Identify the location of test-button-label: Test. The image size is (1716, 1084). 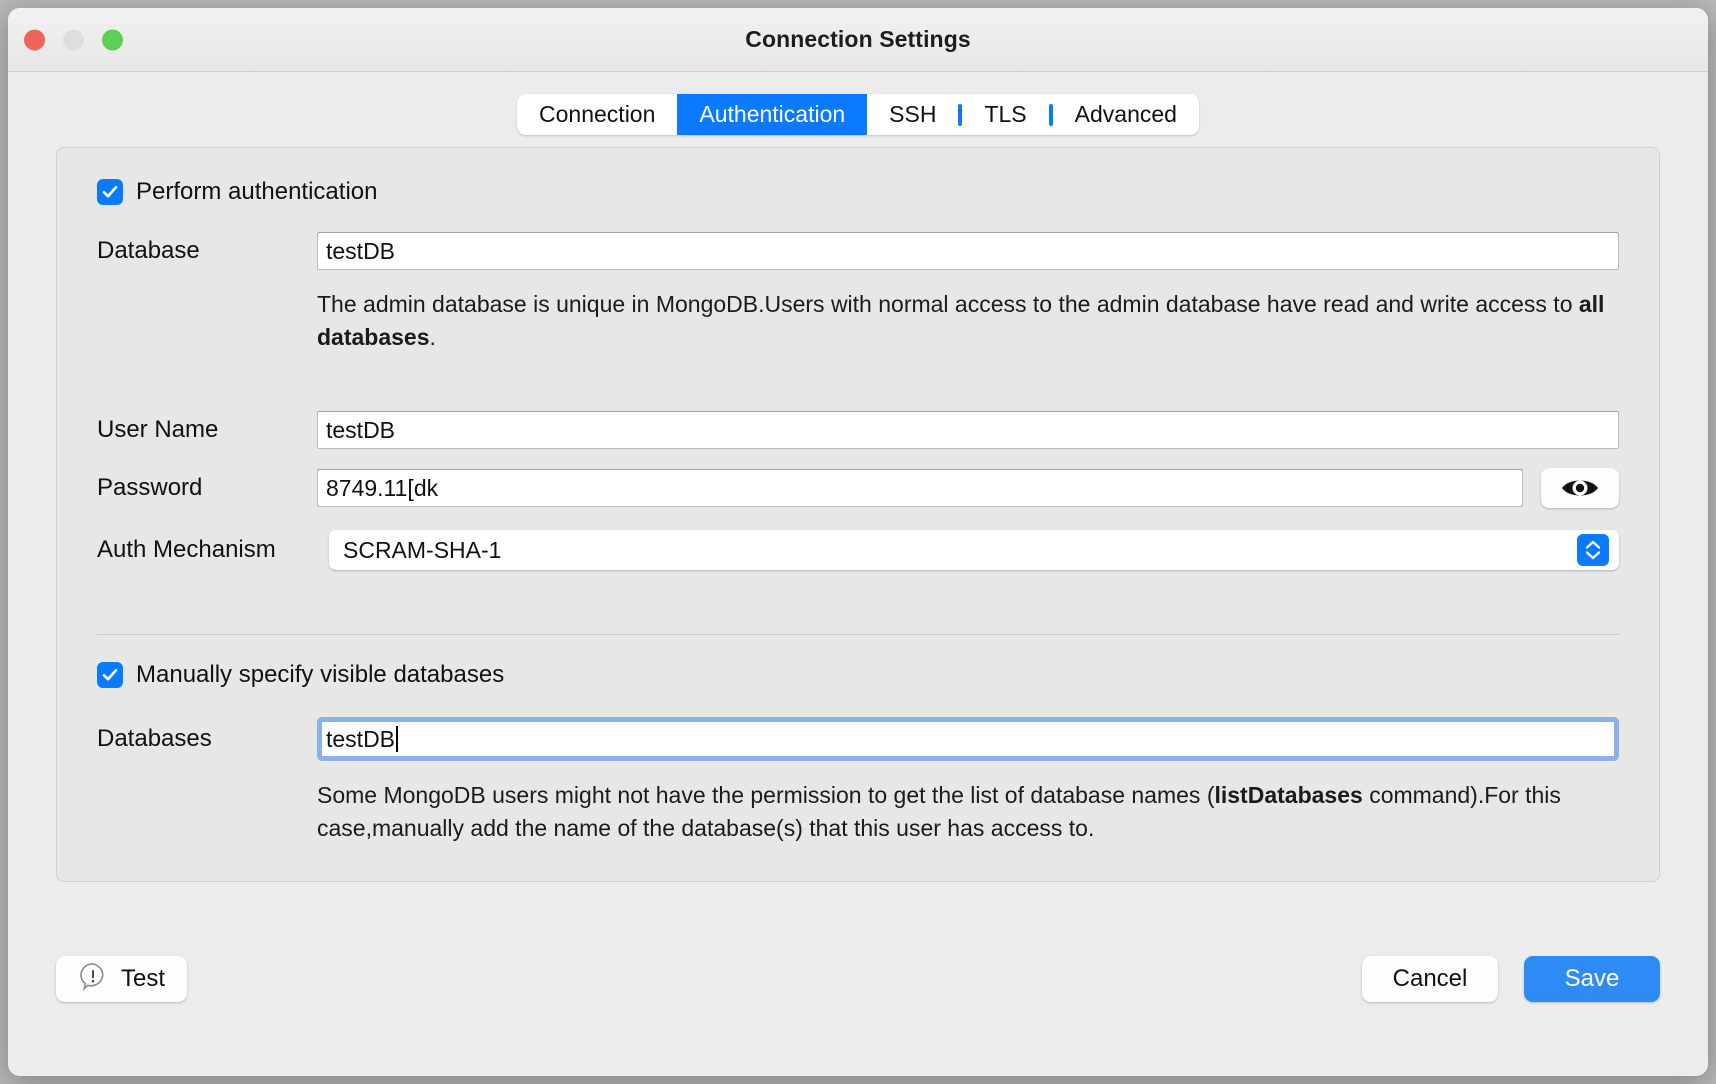
(143, 978).